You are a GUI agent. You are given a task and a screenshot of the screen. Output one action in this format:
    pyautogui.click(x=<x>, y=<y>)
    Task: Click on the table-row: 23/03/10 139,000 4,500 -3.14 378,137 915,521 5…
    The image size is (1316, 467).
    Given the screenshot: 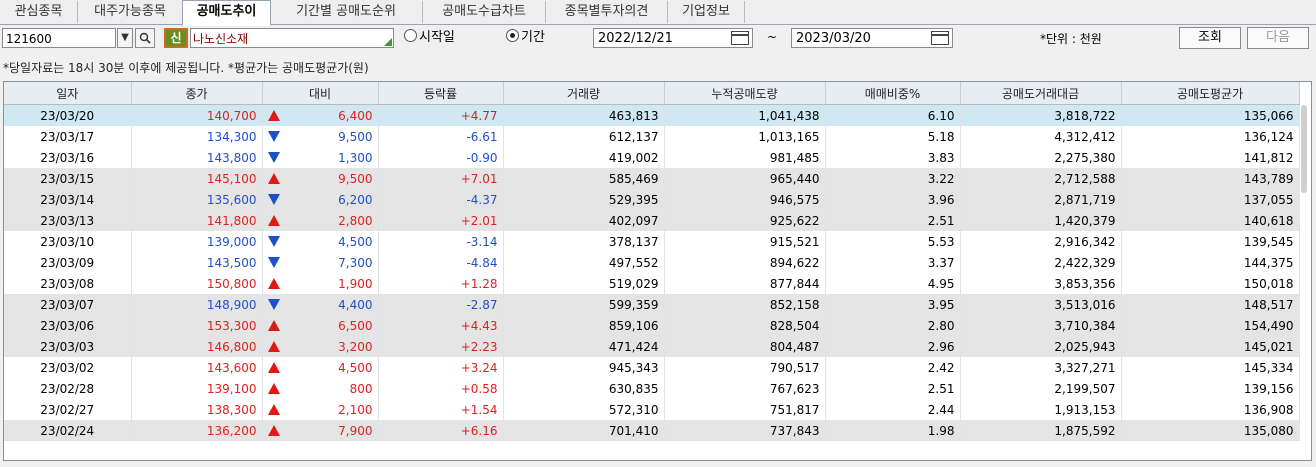 What is the action you would take?
    pyautogui.click(x=652, y=241)
    